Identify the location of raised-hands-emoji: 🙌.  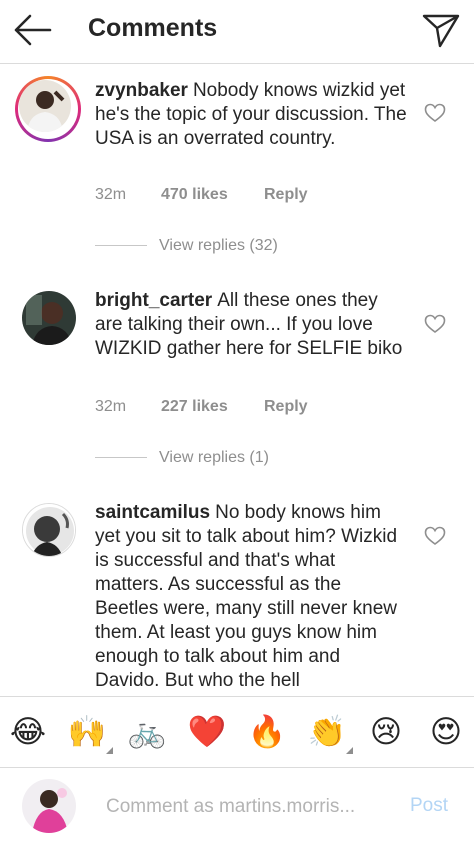
(90, 733).